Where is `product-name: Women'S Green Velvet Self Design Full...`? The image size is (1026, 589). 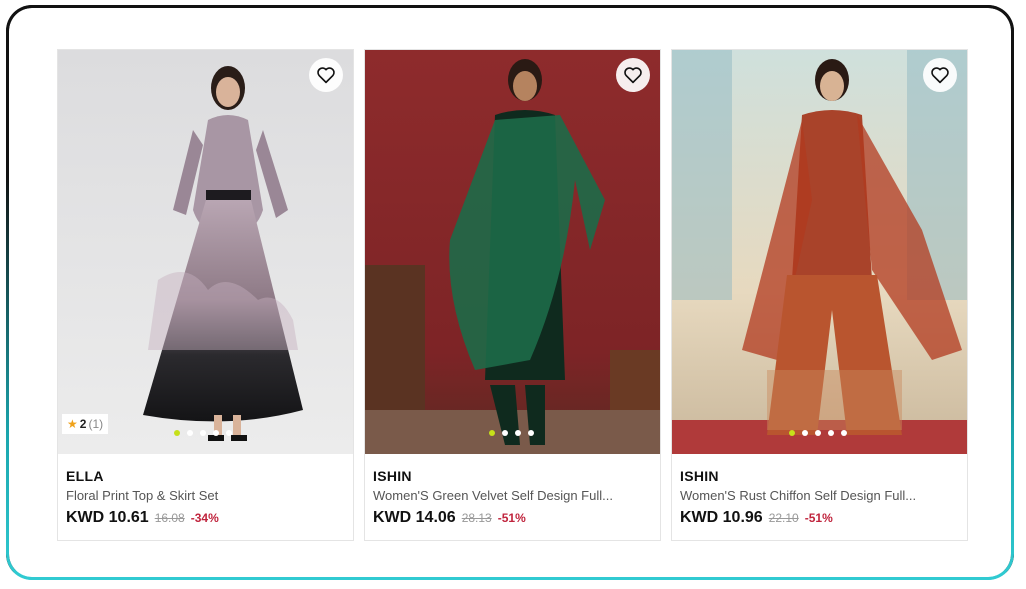 product-name: Women'S Green Velvet Self Design Full... is located at coordinates (493, 495).